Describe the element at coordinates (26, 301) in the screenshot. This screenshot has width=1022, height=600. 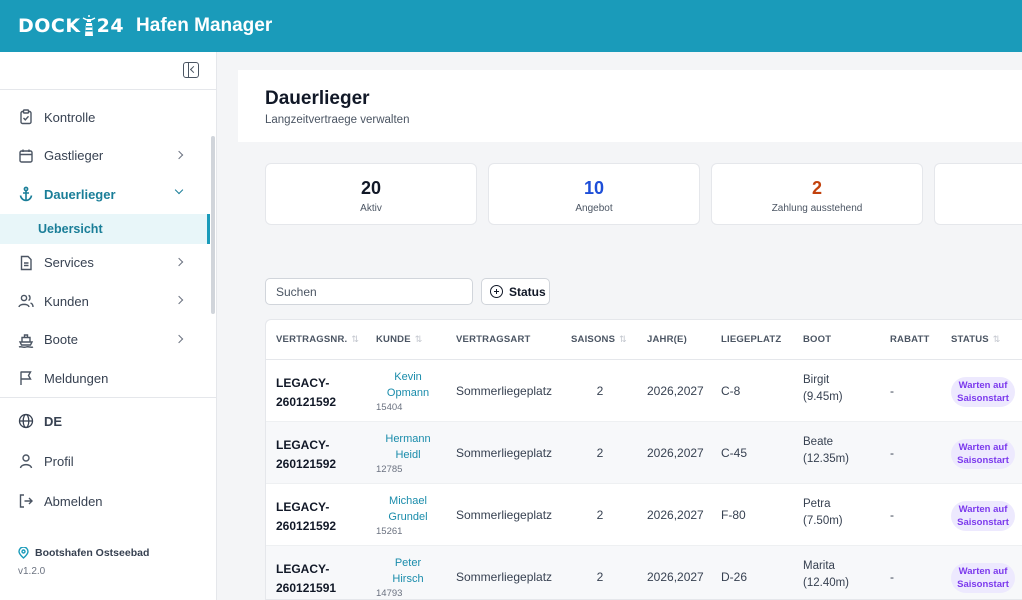
I see `users-icon` at that location.